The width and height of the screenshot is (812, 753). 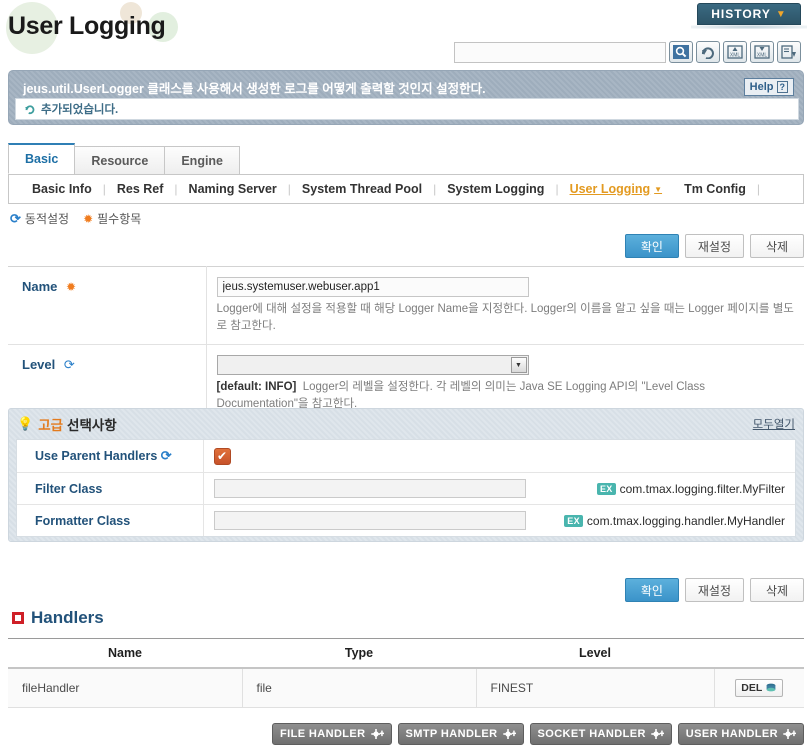 What do you see at coordinates (560, 52) in the screenshot?
I see `search-input` at bounding box center [560, 52].